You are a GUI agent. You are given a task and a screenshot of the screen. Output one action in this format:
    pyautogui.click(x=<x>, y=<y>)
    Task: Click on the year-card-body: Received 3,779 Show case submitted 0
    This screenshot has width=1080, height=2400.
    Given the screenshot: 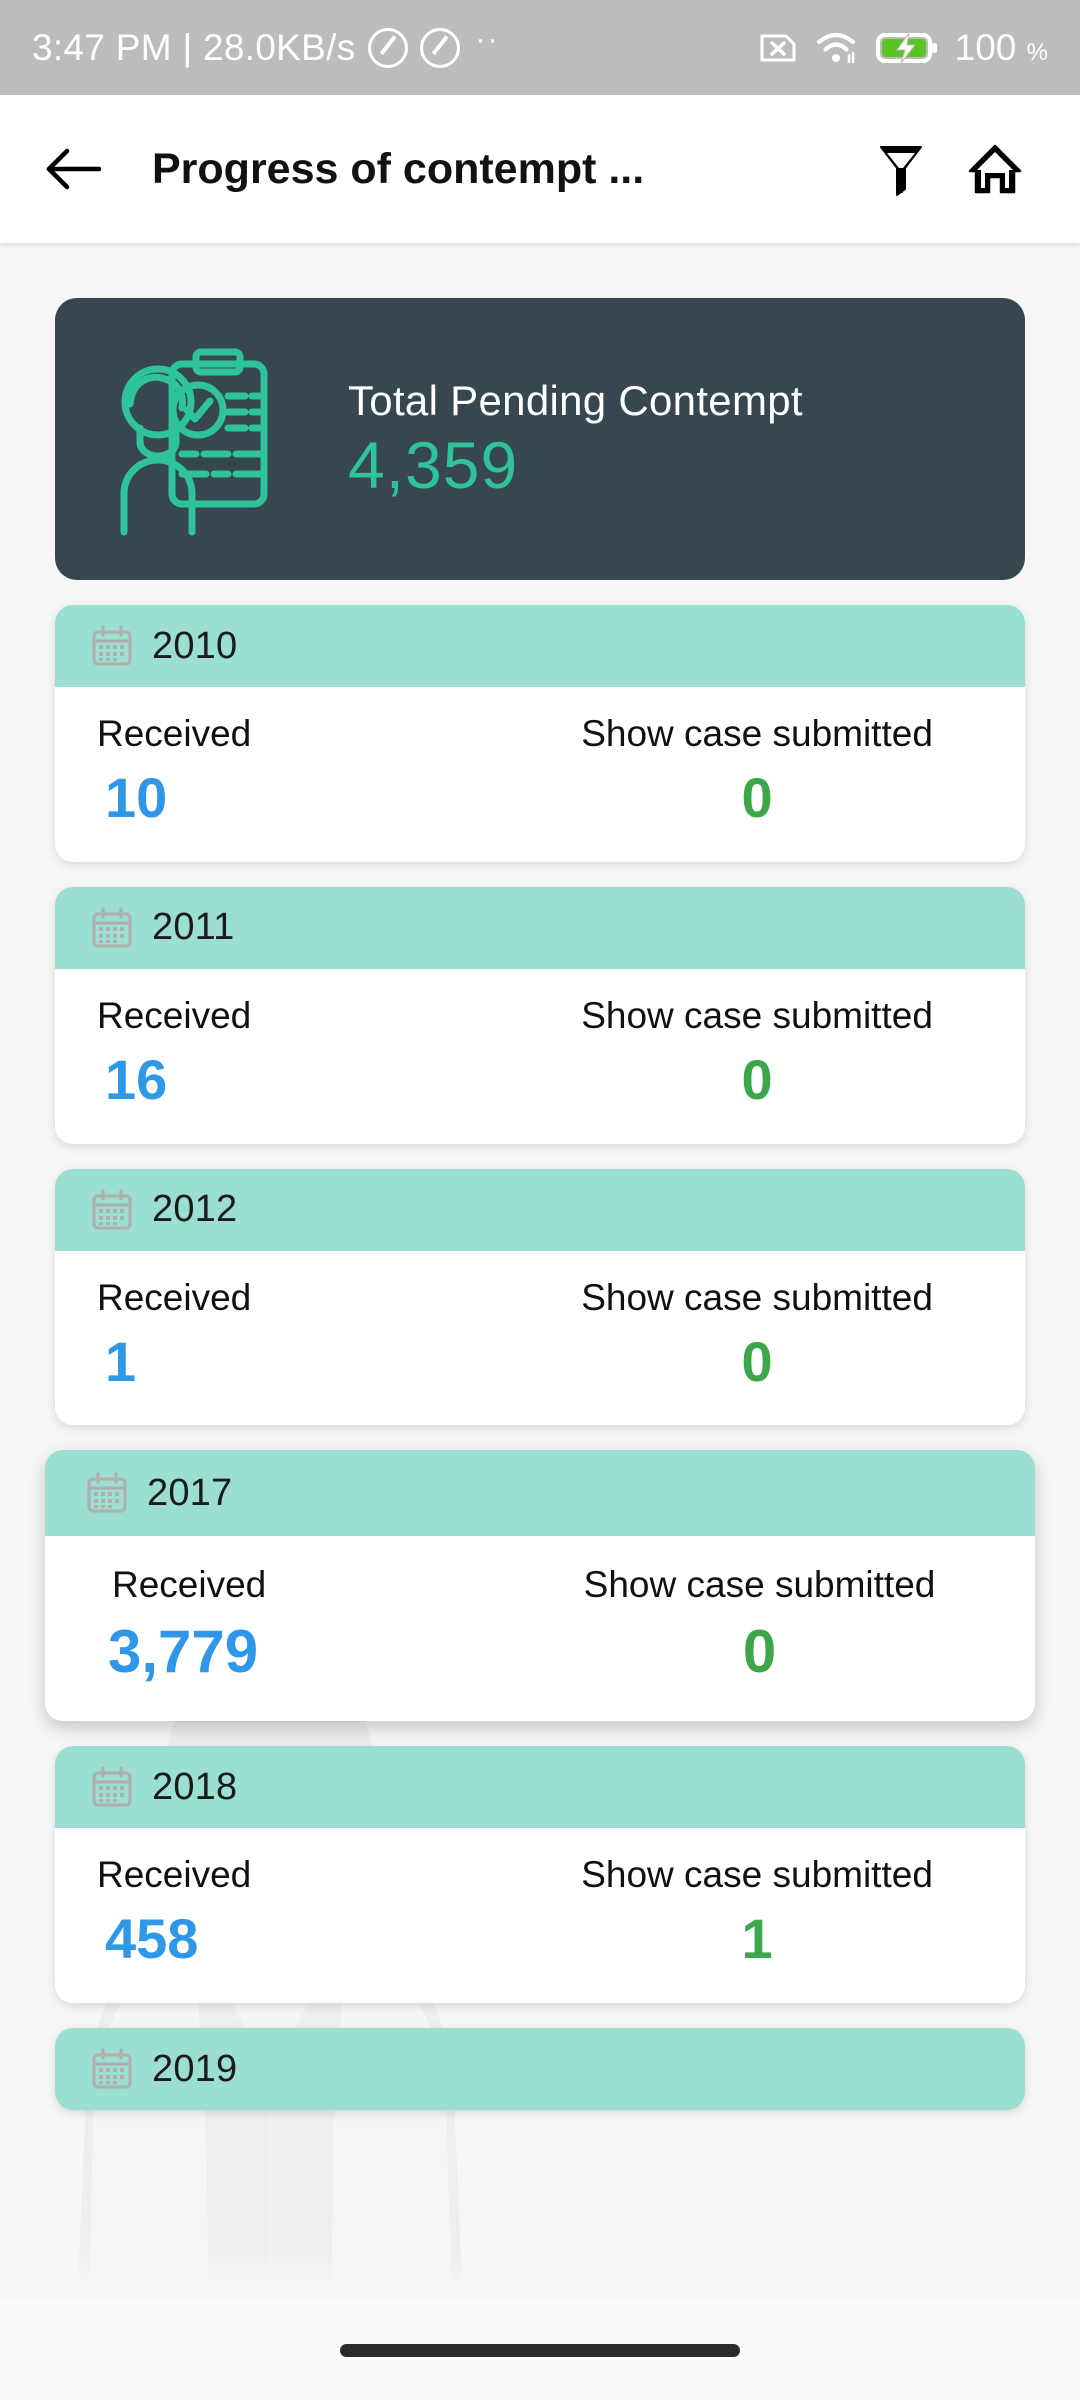 What is the action you would take?
    pyautogui.click(x=540, y=1629)
    